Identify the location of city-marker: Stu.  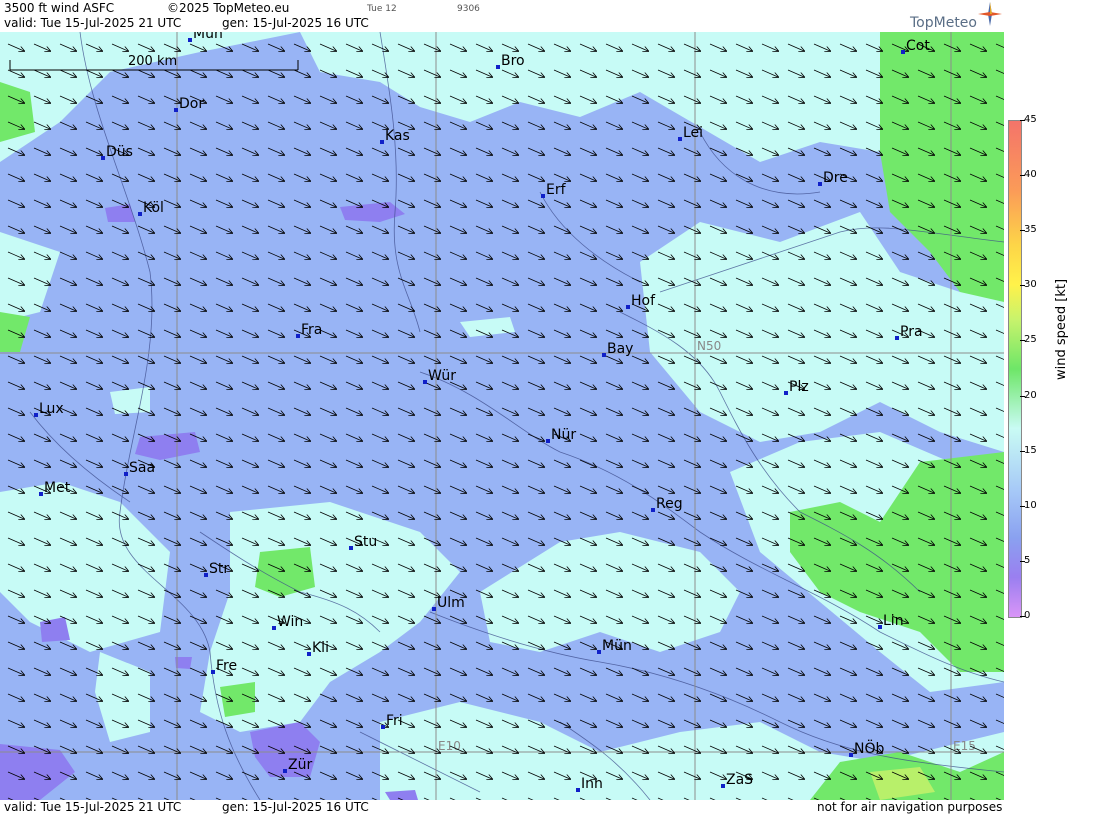
(363, 542).